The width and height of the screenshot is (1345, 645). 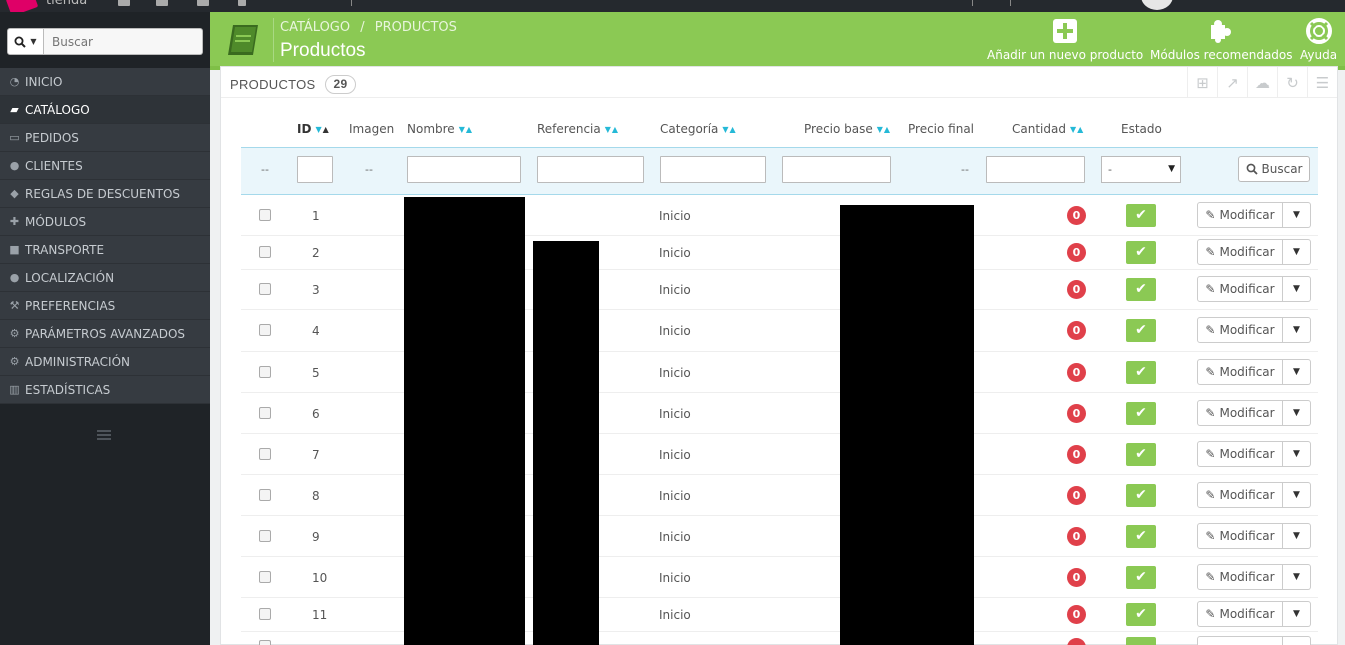 What do you see at coordinates (779, 331) in the screenshot?
I see `table-row: 4 Inicio 0 ✔ ✎ Modificar ▼` at bounding box center [779, 331].